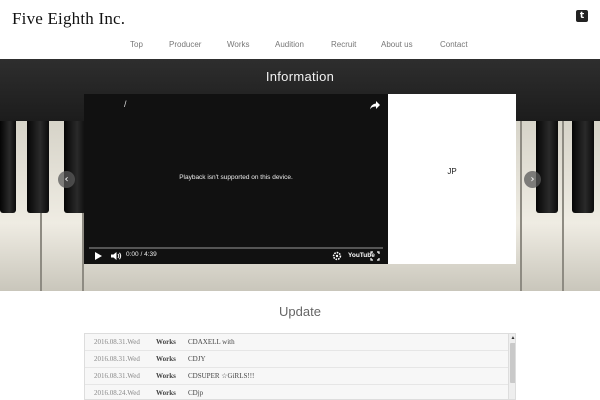  Describe the element at coordinates (296, 342) in the screenshot. I see `update-row: 2016.08.31.Wed Works CDAXELL with` at that location.